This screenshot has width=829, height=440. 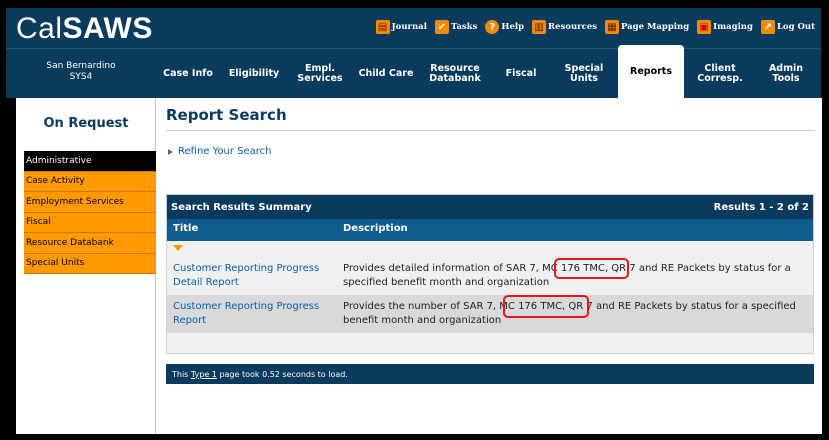 What do you see at coordinates (455, 74) in the screenshot?
I see `tab-resource-databank: Resource Databank` at bounding box center [455, 74].